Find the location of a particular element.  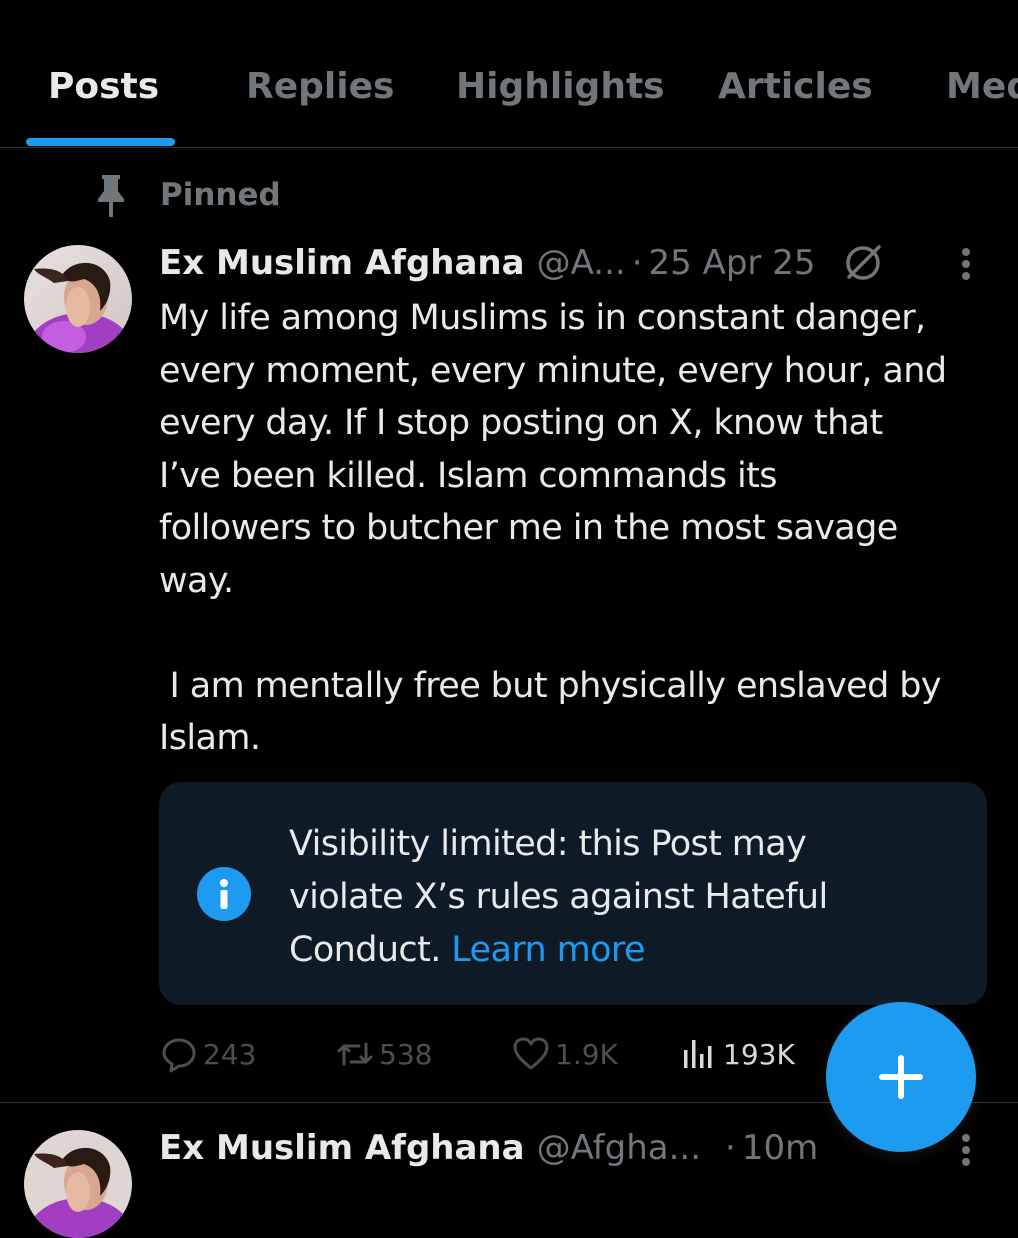

next-post-more-options-button is located at coordinates (966, 1150).